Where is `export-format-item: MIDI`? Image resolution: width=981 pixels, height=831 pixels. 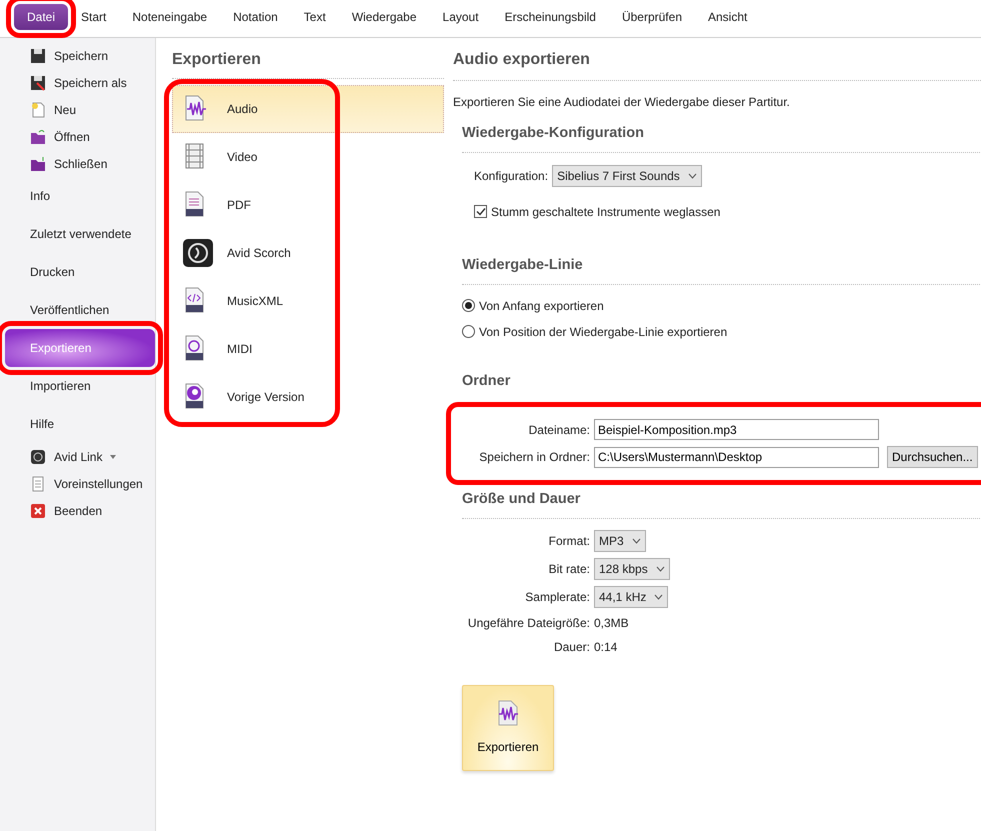 export-format-item: MIDI is located at coordinates (308, 349).